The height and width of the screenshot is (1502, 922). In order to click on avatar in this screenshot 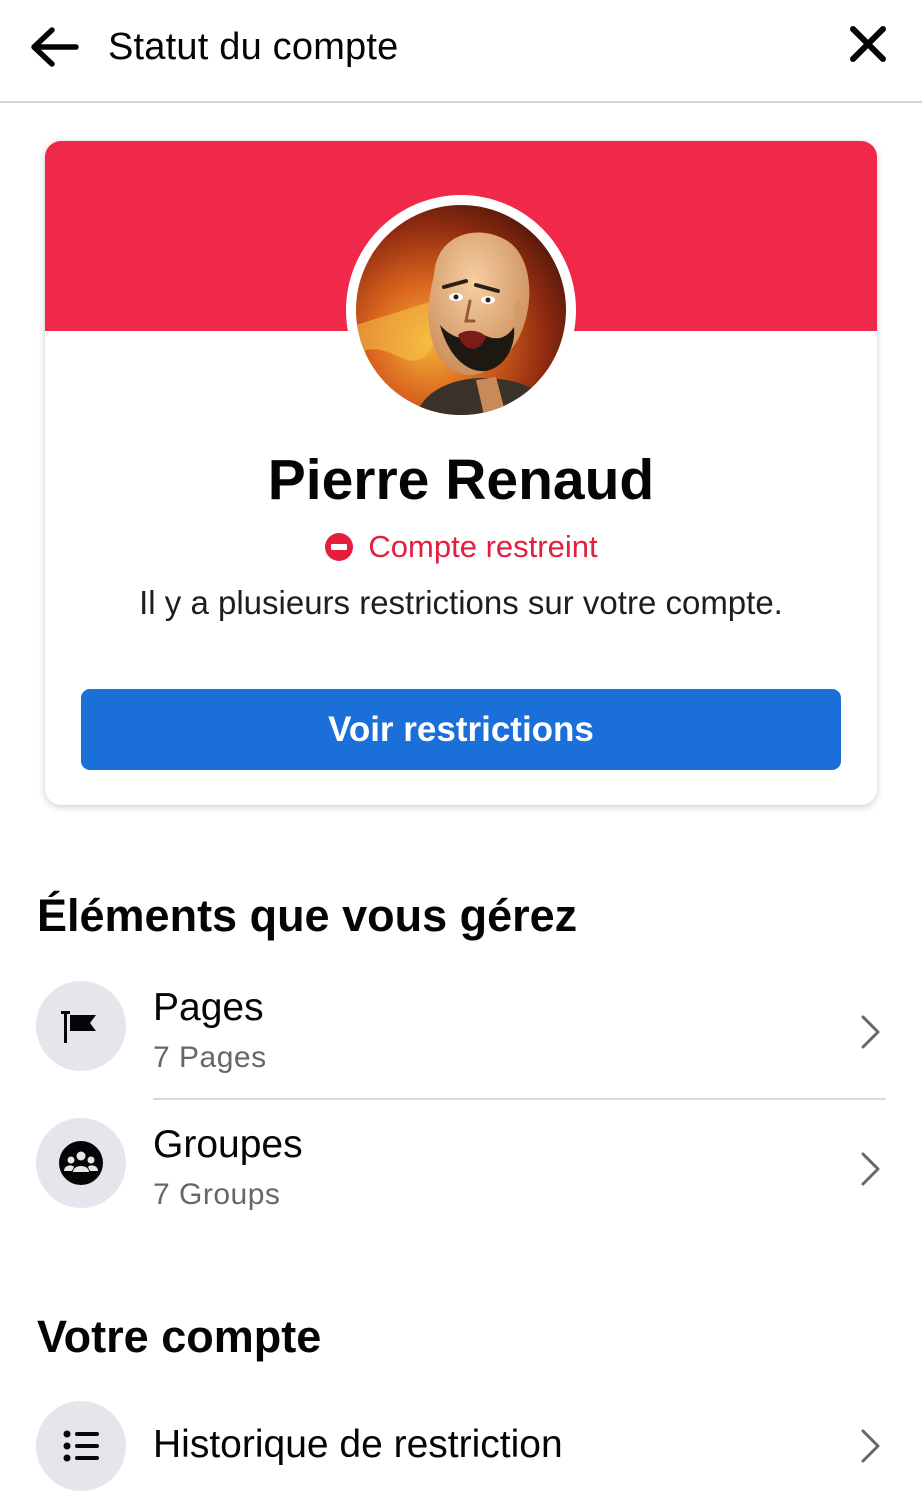, I will do `click(461, 310)`.